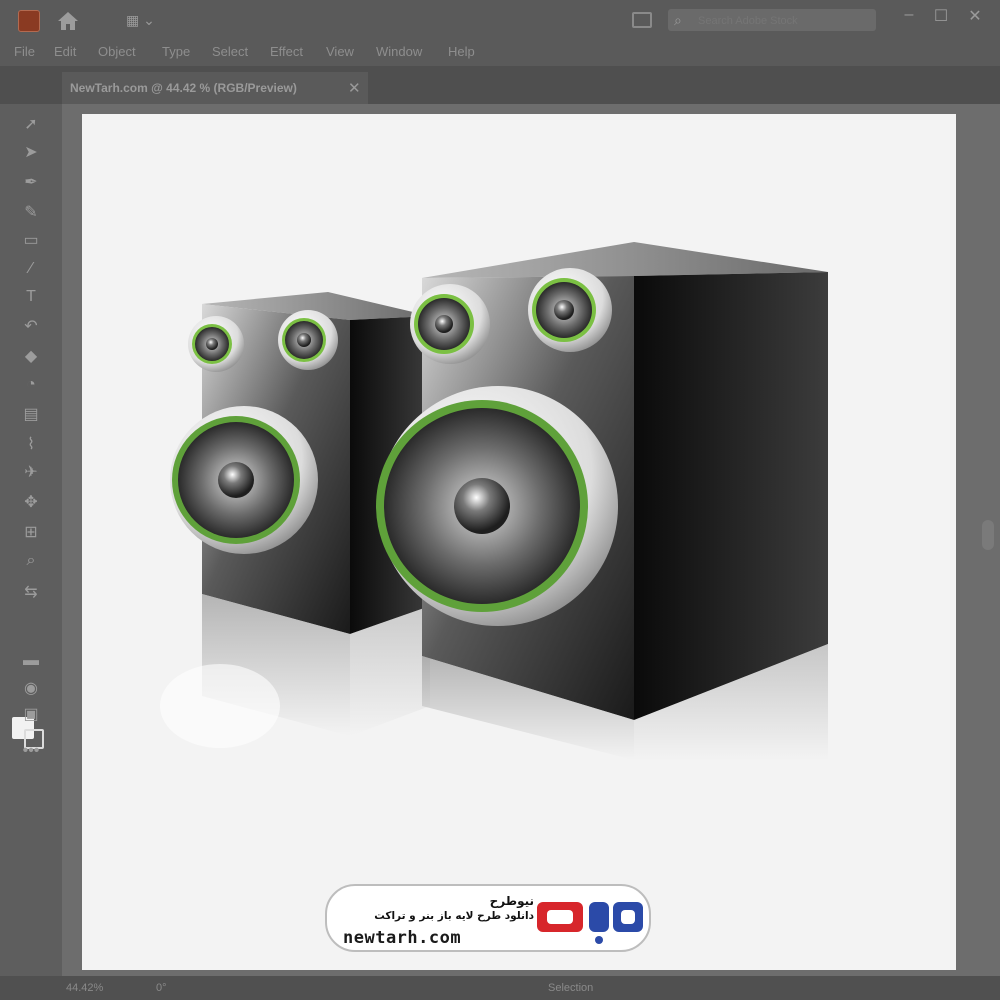  Describe the element at coordinates (975, 16) in the screenshot. I see `close-button: ✕` at that location.